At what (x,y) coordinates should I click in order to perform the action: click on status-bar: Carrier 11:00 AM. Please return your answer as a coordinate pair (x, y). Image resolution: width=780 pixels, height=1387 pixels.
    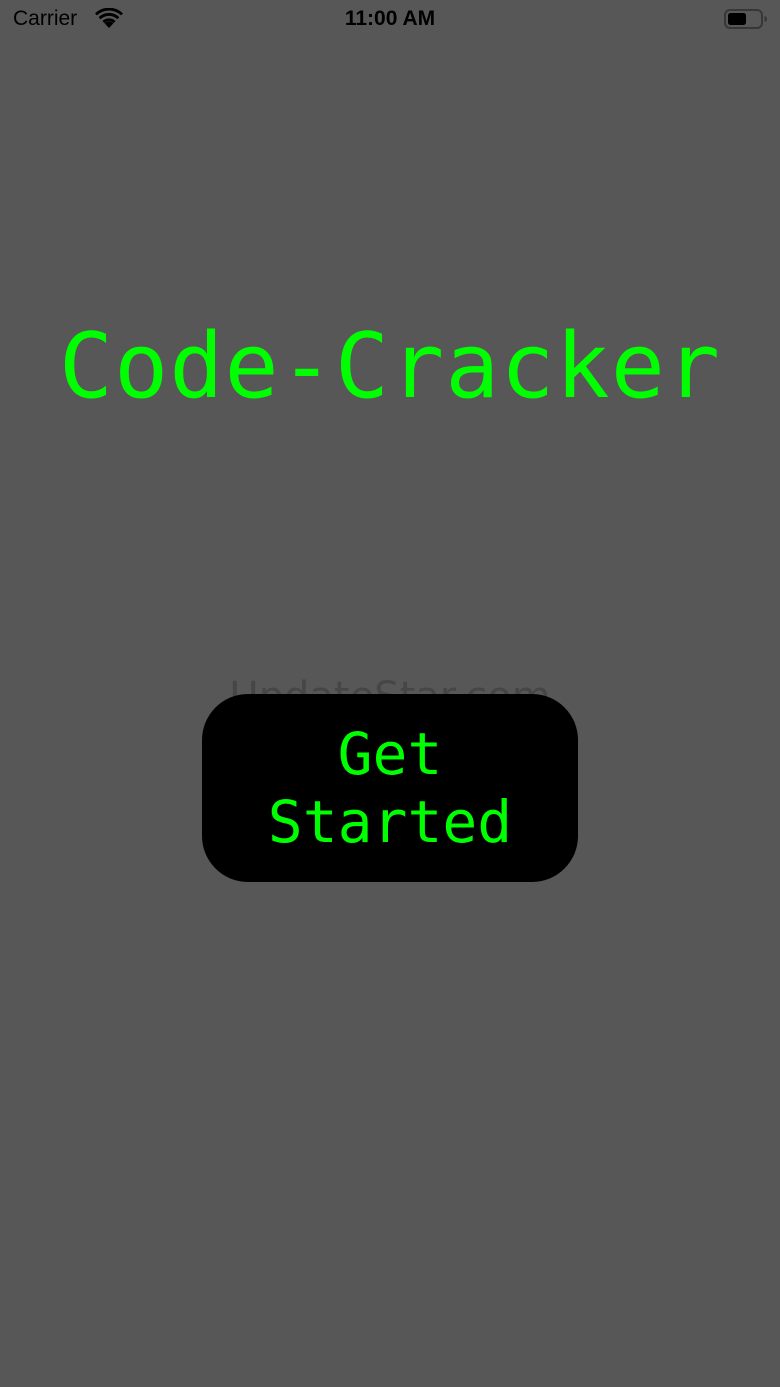
    Looking at the image, I should click on (390, 20).